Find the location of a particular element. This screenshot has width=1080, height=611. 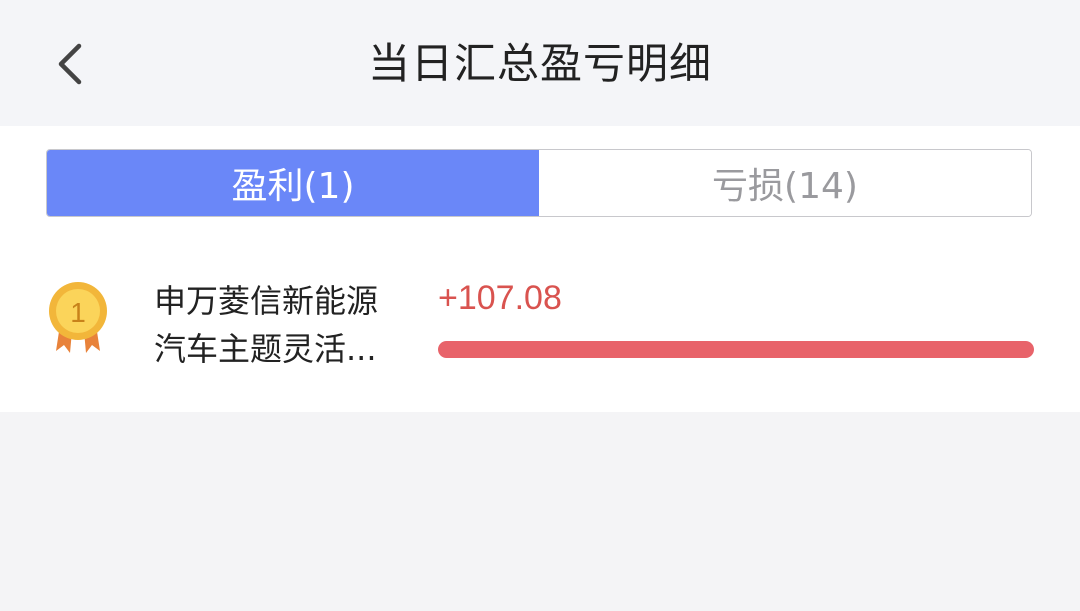

profit-loss-tabs: 盈利(1) 亏损(14) is located at coordinates (539, 183).